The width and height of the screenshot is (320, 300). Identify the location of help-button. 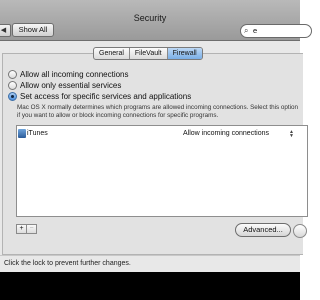
(300, 231).